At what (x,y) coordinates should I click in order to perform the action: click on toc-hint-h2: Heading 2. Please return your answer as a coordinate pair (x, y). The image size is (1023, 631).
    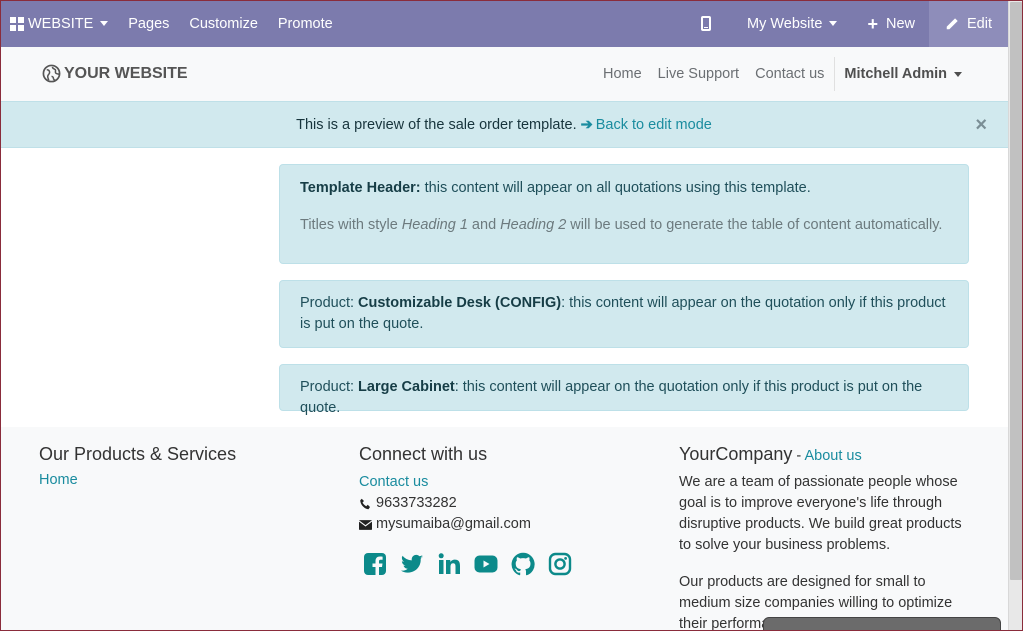
    Looking at the image, I should click on (533, 225).